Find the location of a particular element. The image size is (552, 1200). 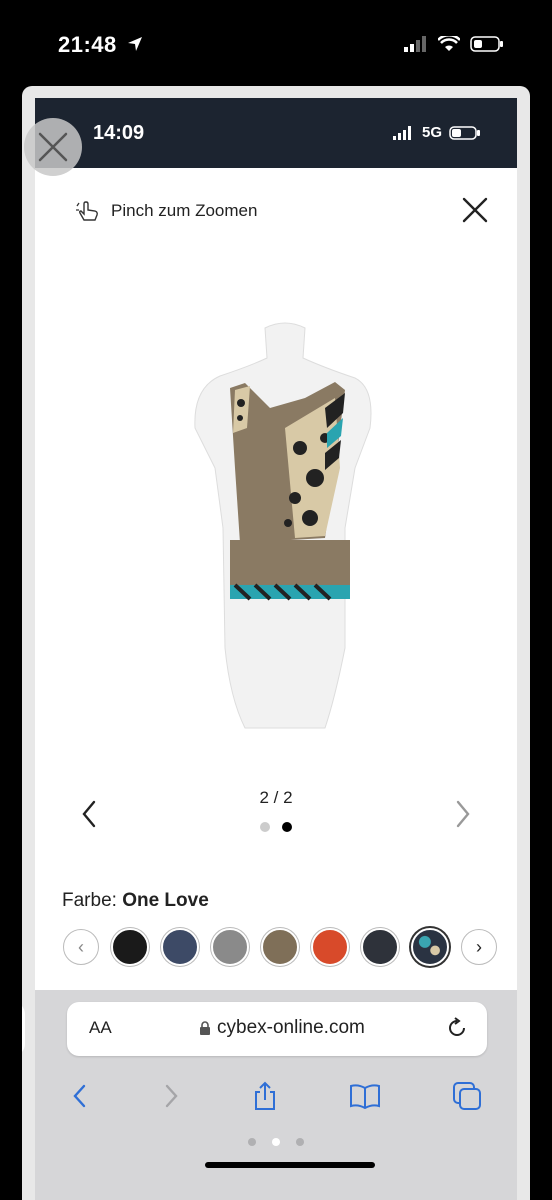

browser-toolbar is located at coordinates (276, 1096).